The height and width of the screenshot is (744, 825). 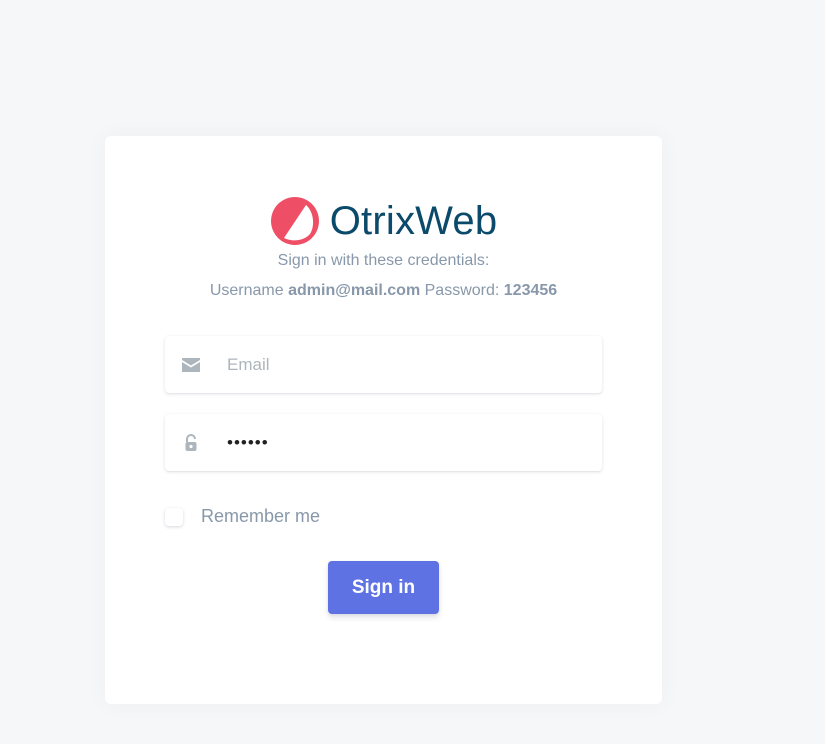 What do you see at coordinates (462, 290) in the screenshot?
I see `password-label: Password:` at bounding box center [462, 290].